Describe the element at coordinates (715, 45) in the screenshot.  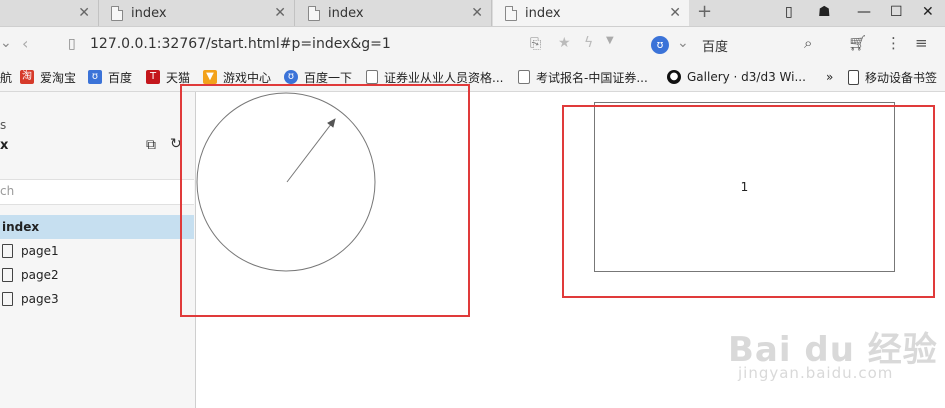
I see `search-engine-input: 百度` at that location.